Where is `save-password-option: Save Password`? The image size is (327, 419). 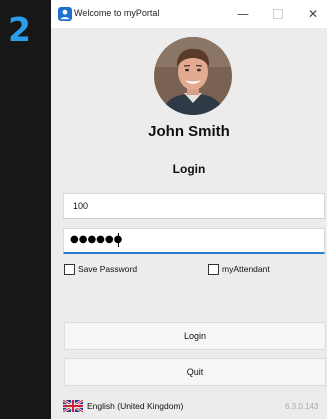 save-password-option: Save Password is located at coordinates (124, 270).